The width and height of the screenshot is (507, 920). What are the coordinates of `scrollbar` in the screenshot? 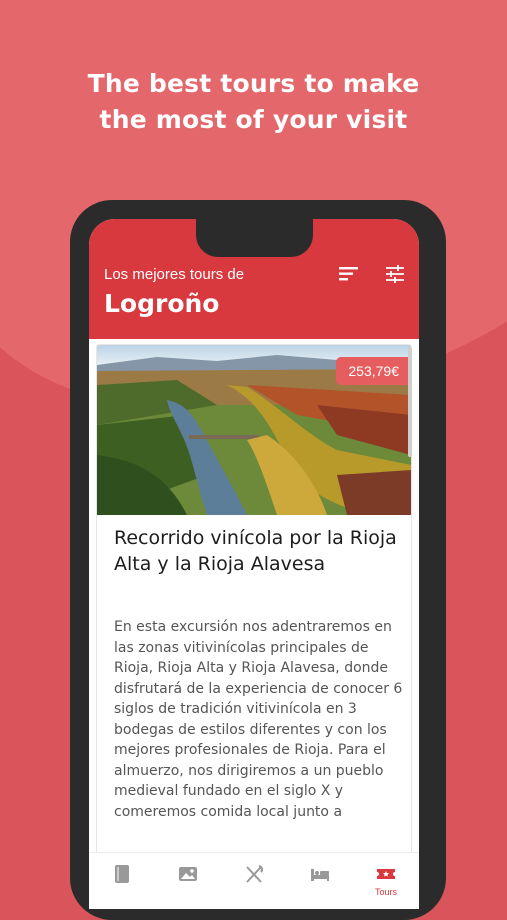 It's located at (410, 402).